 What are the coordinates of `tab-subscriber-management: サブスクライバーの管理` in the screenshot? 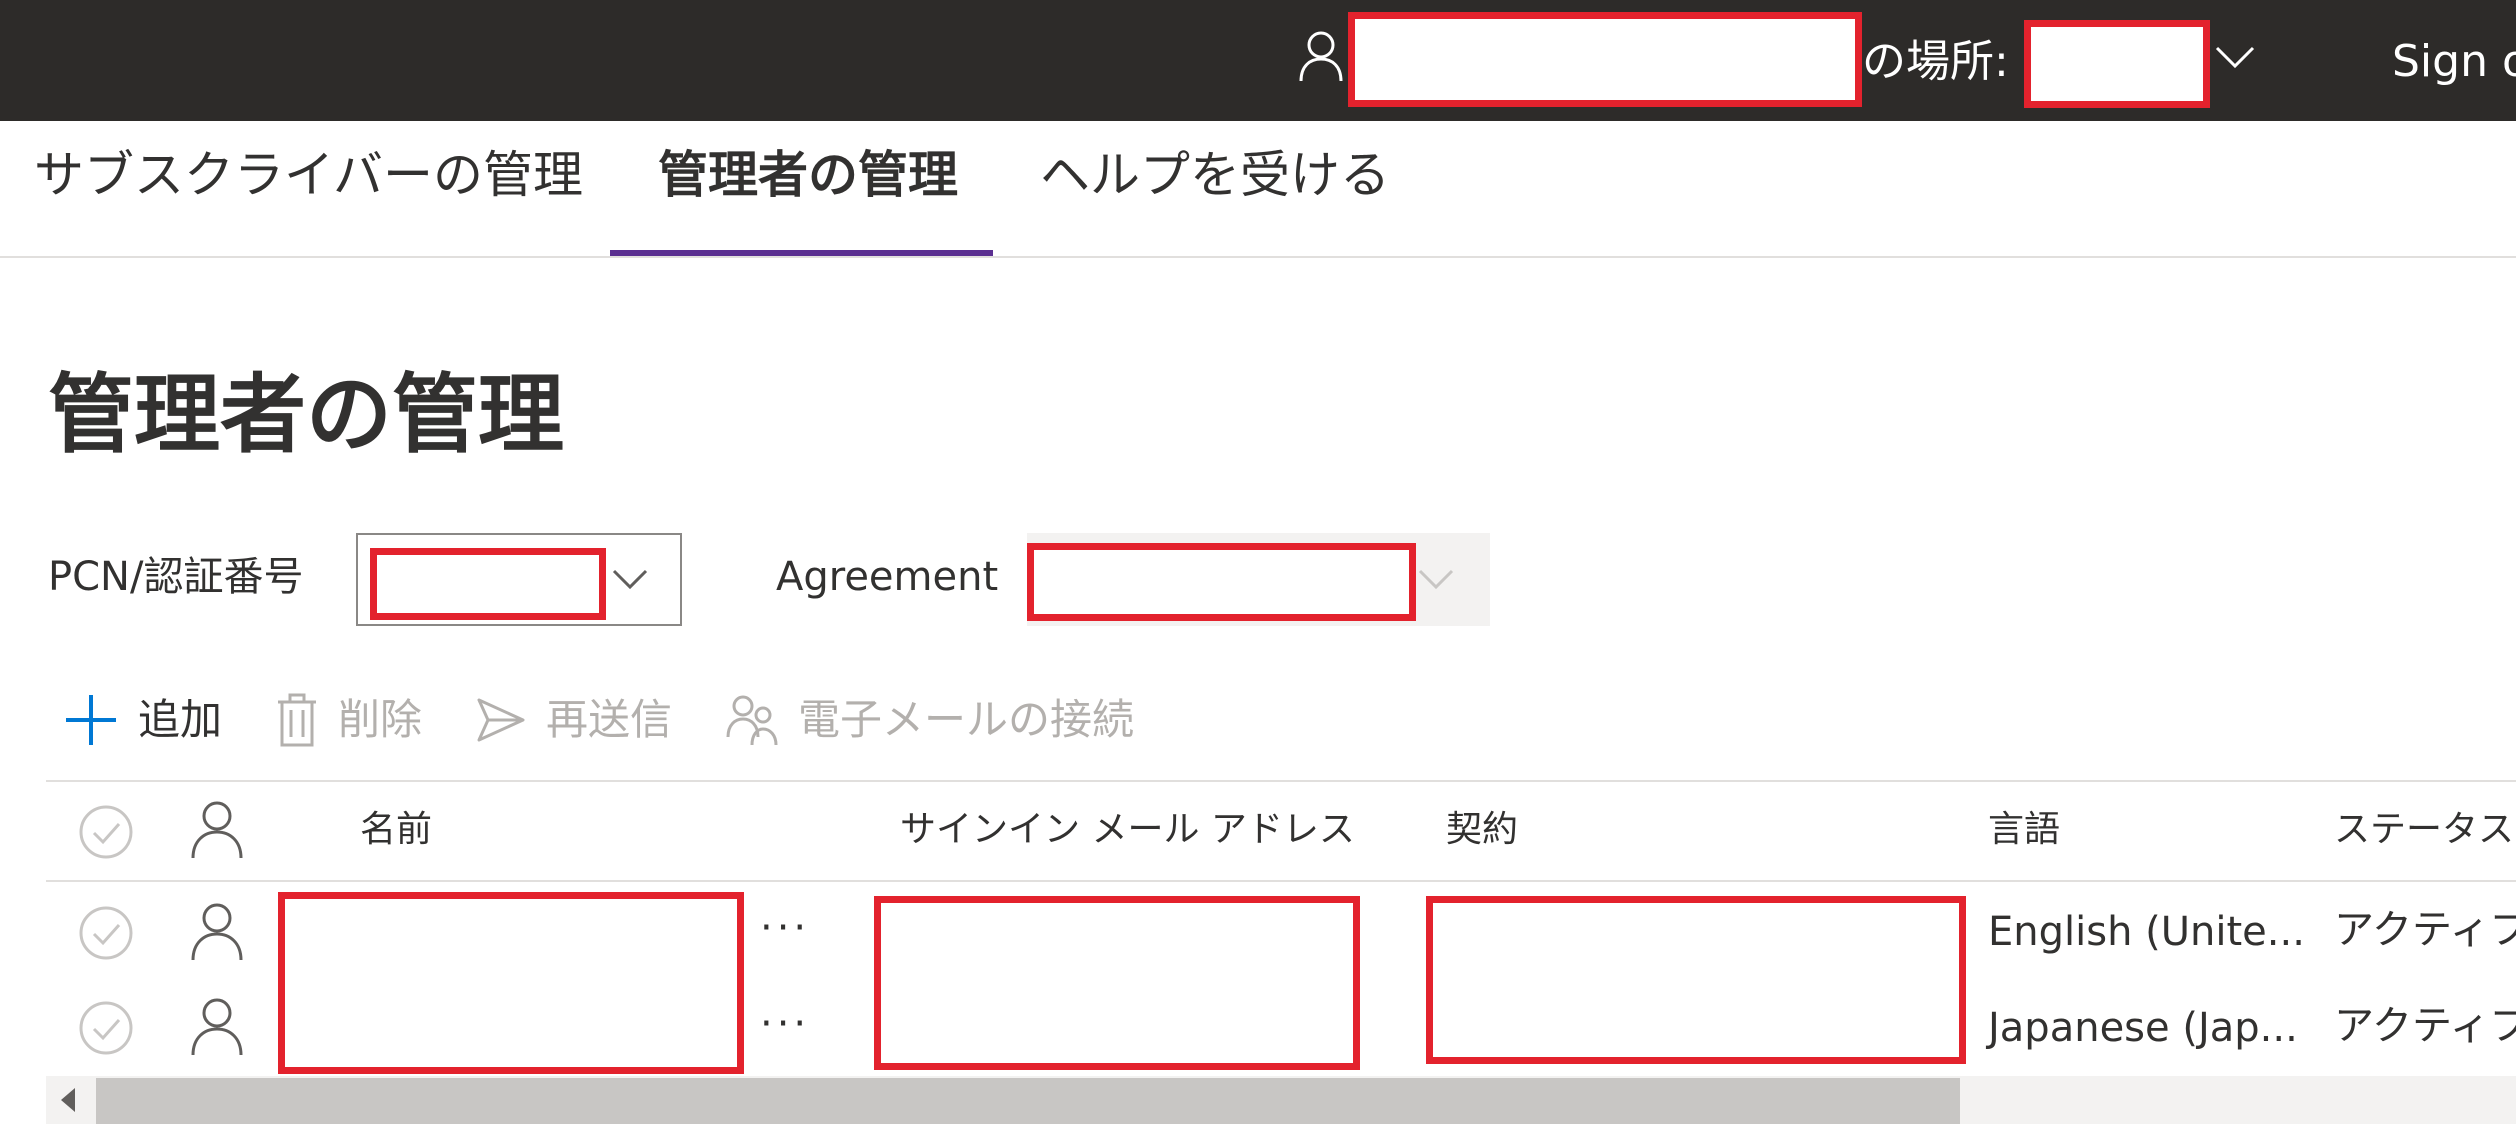 It's located at (308, 175).